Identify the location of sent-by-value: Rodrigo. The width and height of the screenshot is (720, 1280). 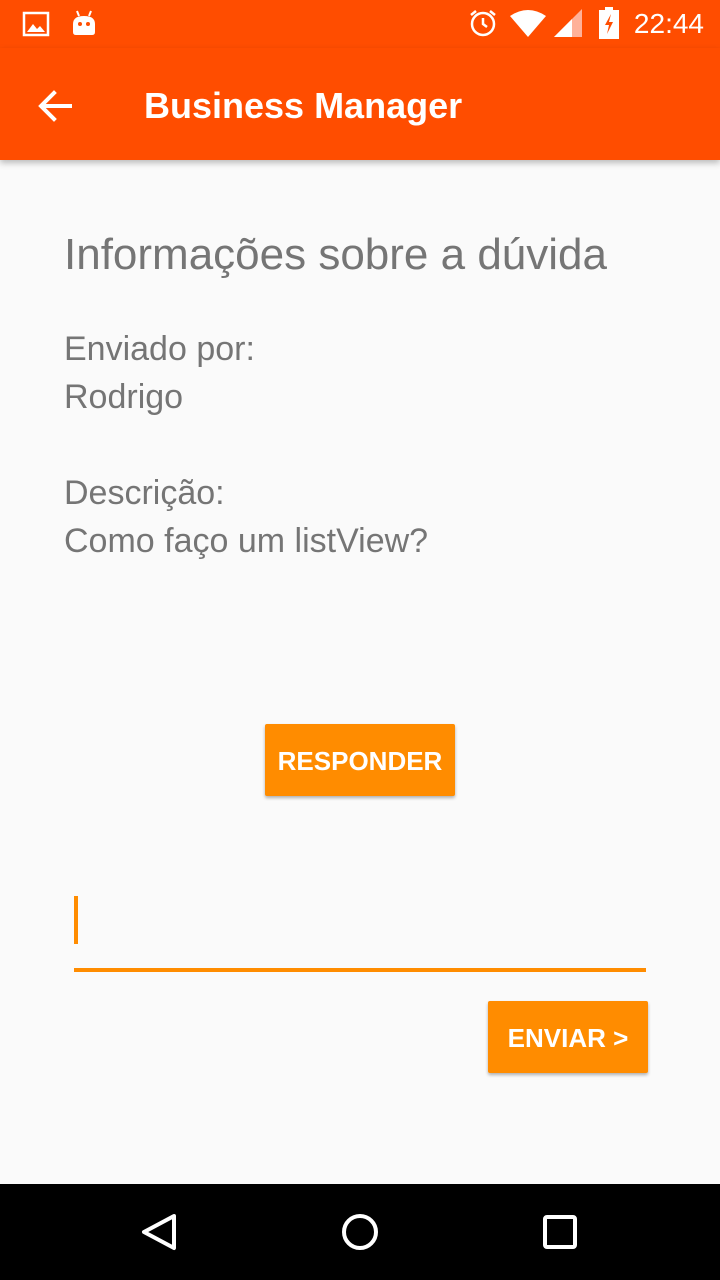
(124, 397).